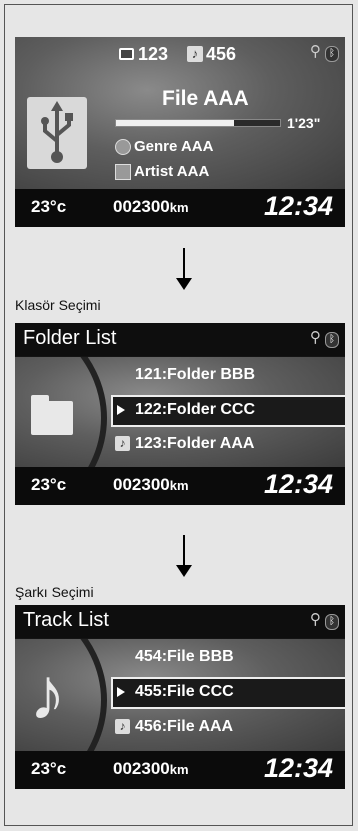 The height and width of the screenshot is (831, 358). I want to click on music-note-large-icon: ♪, so click(47, 693).